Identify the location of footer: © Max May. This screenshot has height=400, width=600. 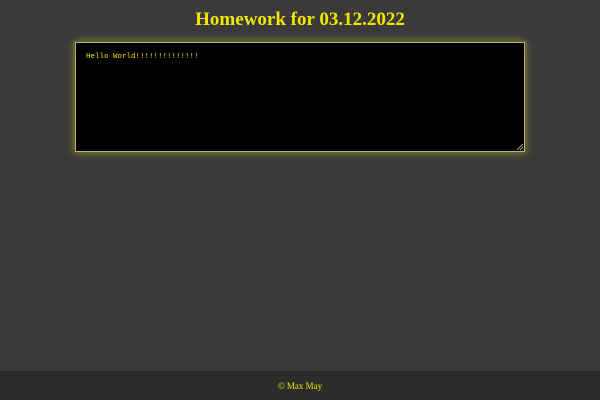
(300, 385).